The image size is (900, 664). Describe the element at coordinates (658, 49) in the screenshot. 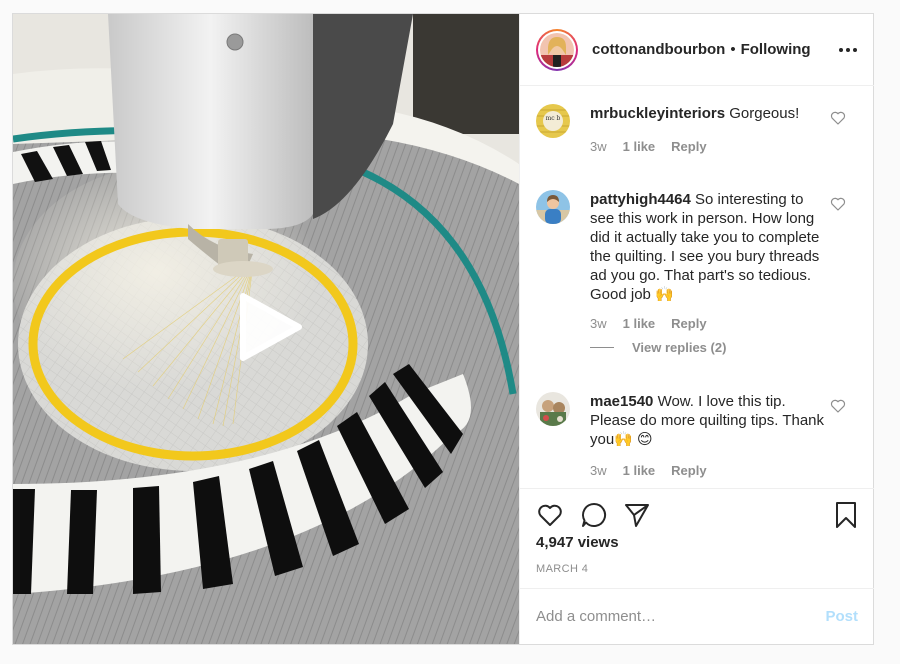

I see `author-username: cottonandbourbon` at that location.